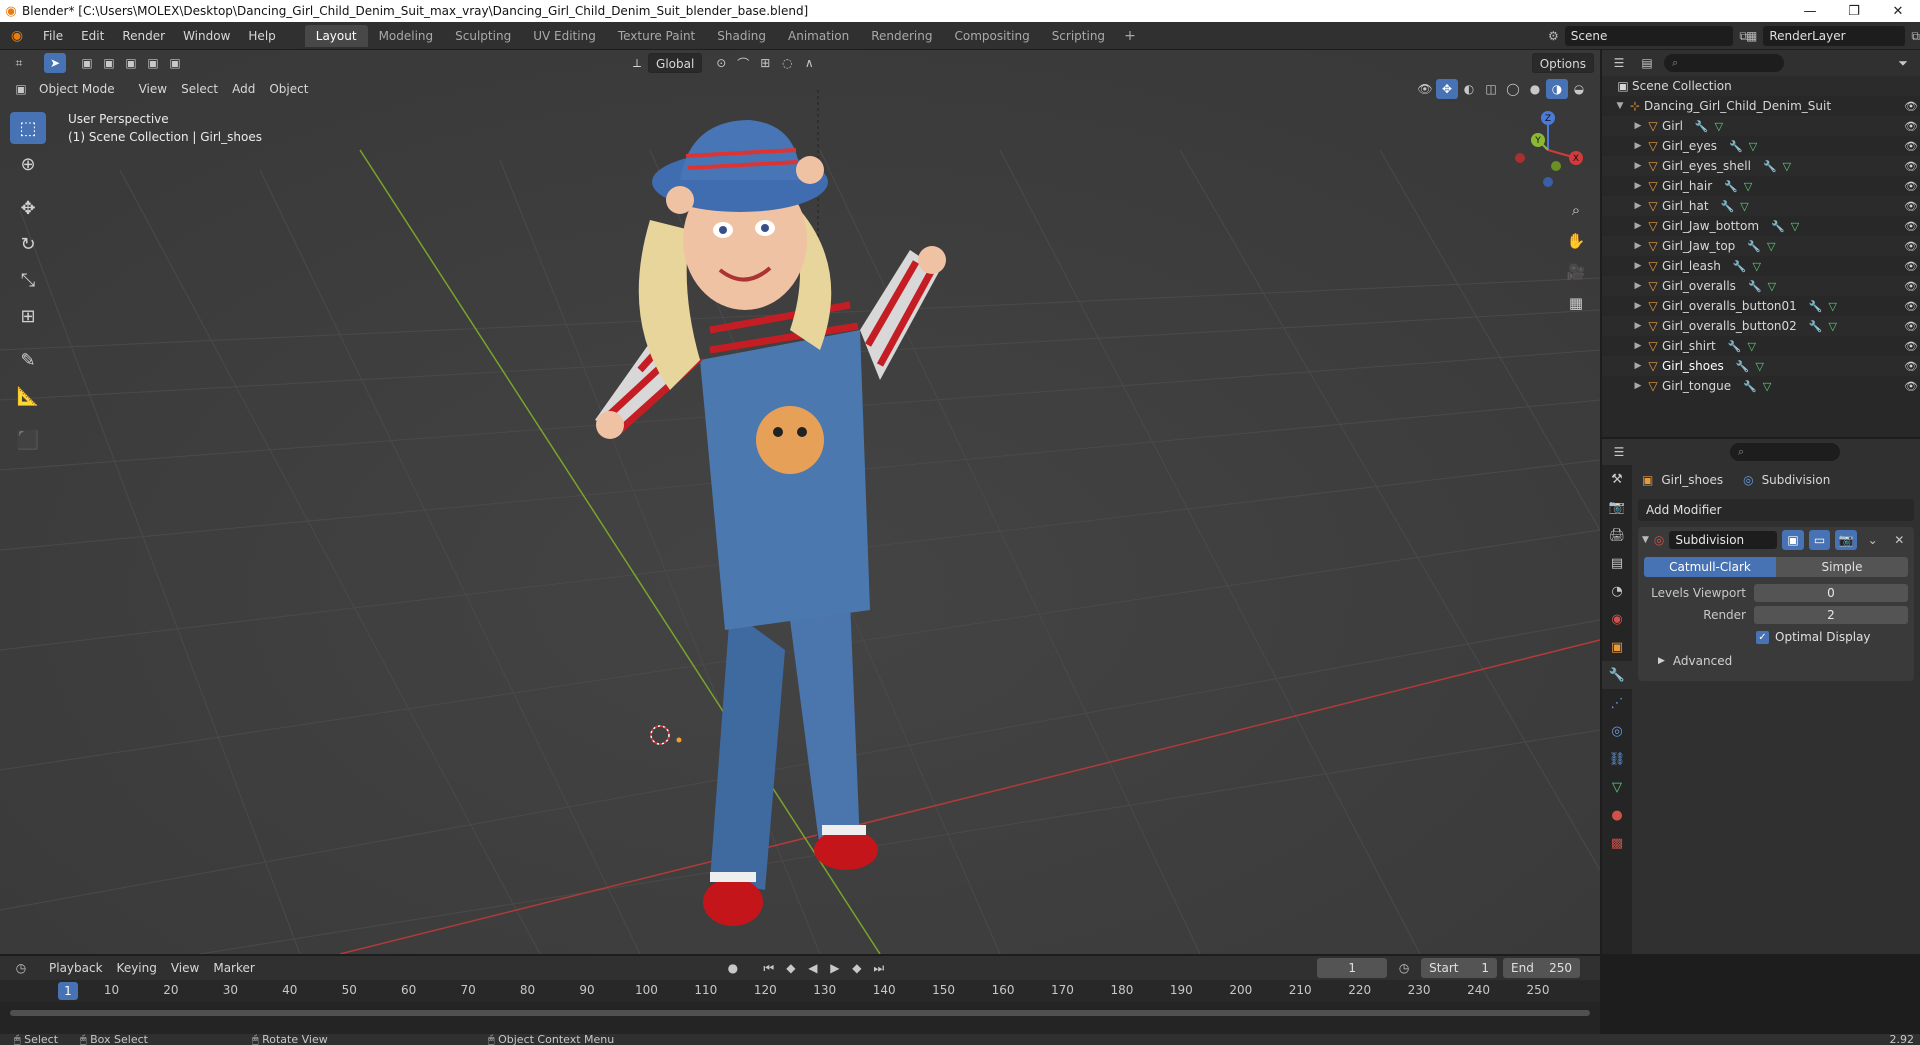 Image resolution: width=1920 pixels, height=1045 pixels. I want to click on menu-playback: Playback, so click(76, 968).